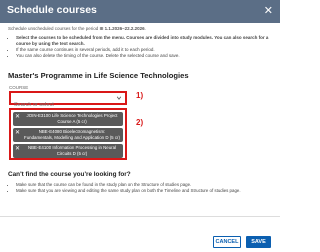 This screenshot has width=320, height=252. Describe the element at coordinates (119, 98) in the screenshot. I see `chevron-down-icon` at that location.